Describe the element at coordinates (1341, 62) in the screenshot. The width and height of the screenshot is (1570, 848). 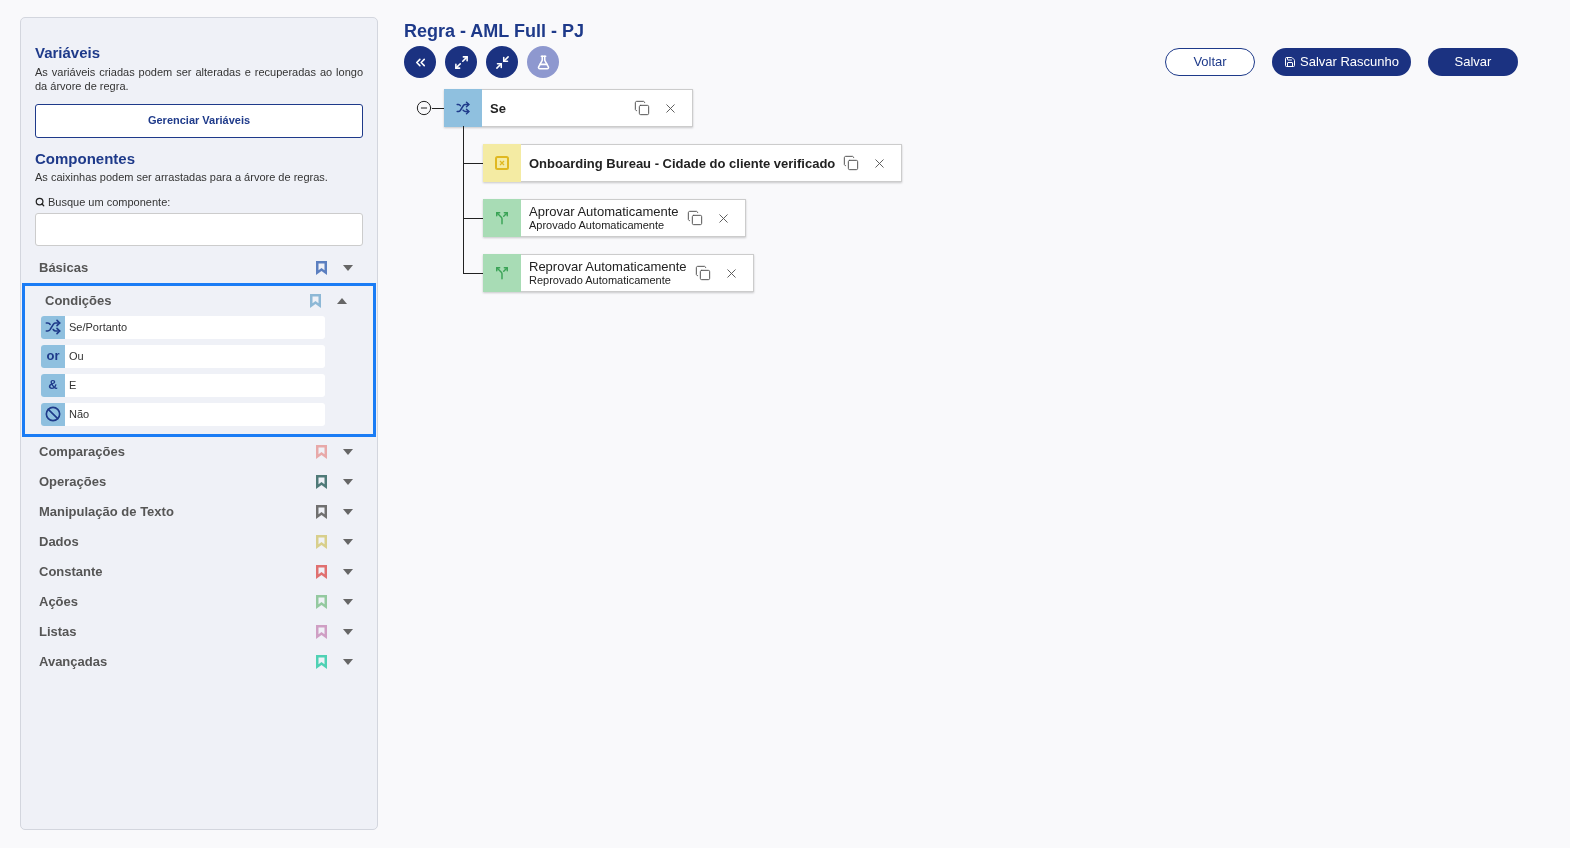
I see `save-draft-button: Salvar Rascunho` at that location.